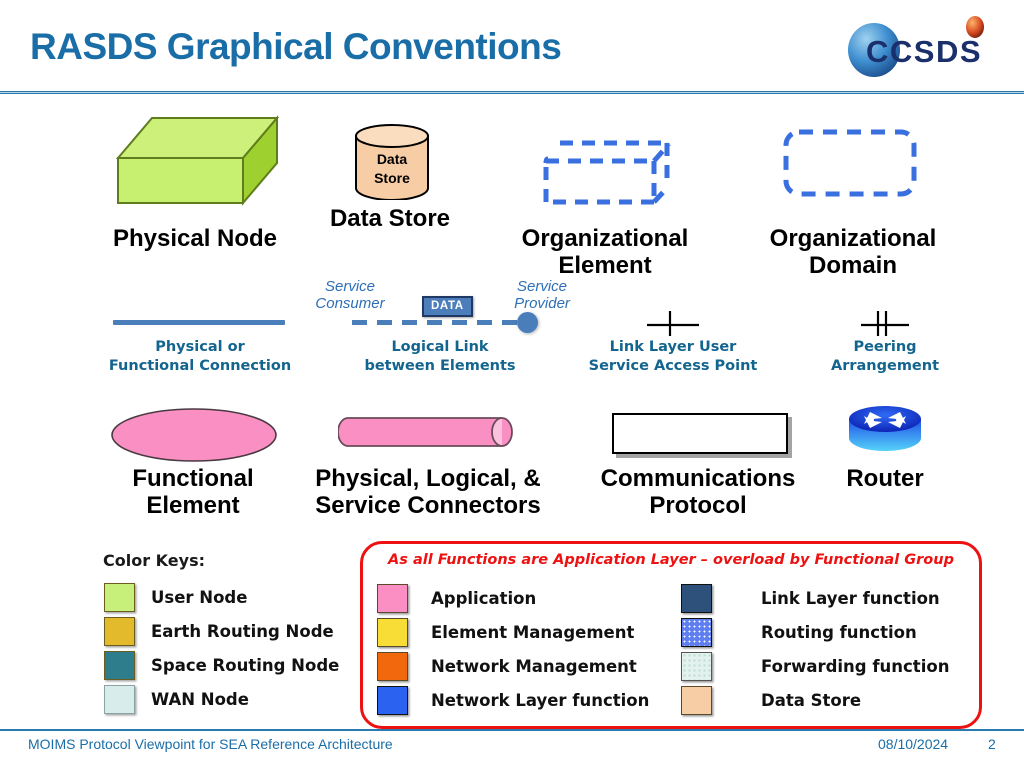 This screenshot has width=1024, height=768. Describe the element at coordinates (696, 632) in the screenshot. I see `fg-swatch-routing-function` at that location.